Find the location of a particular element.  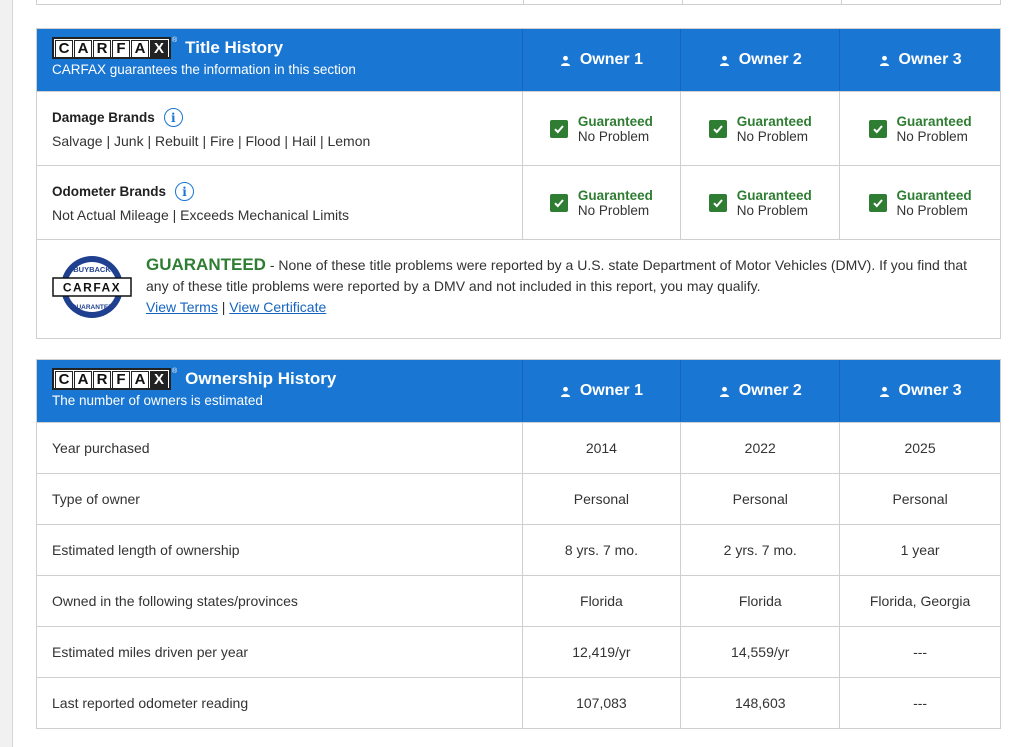

cell-value: 2022 is located at coordinates (761, 448).